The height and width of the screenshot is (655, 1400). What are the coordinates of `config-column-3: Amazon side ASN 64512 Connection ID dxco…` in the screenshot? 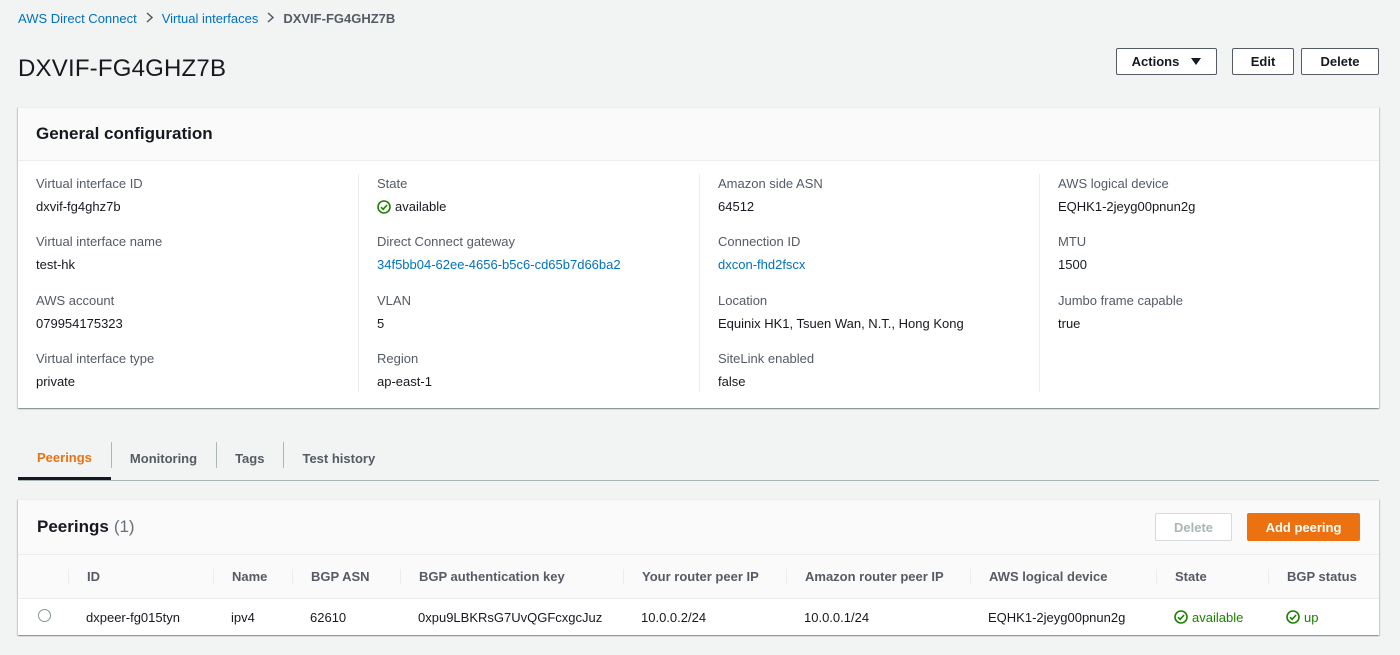 It's located at (869, 283).